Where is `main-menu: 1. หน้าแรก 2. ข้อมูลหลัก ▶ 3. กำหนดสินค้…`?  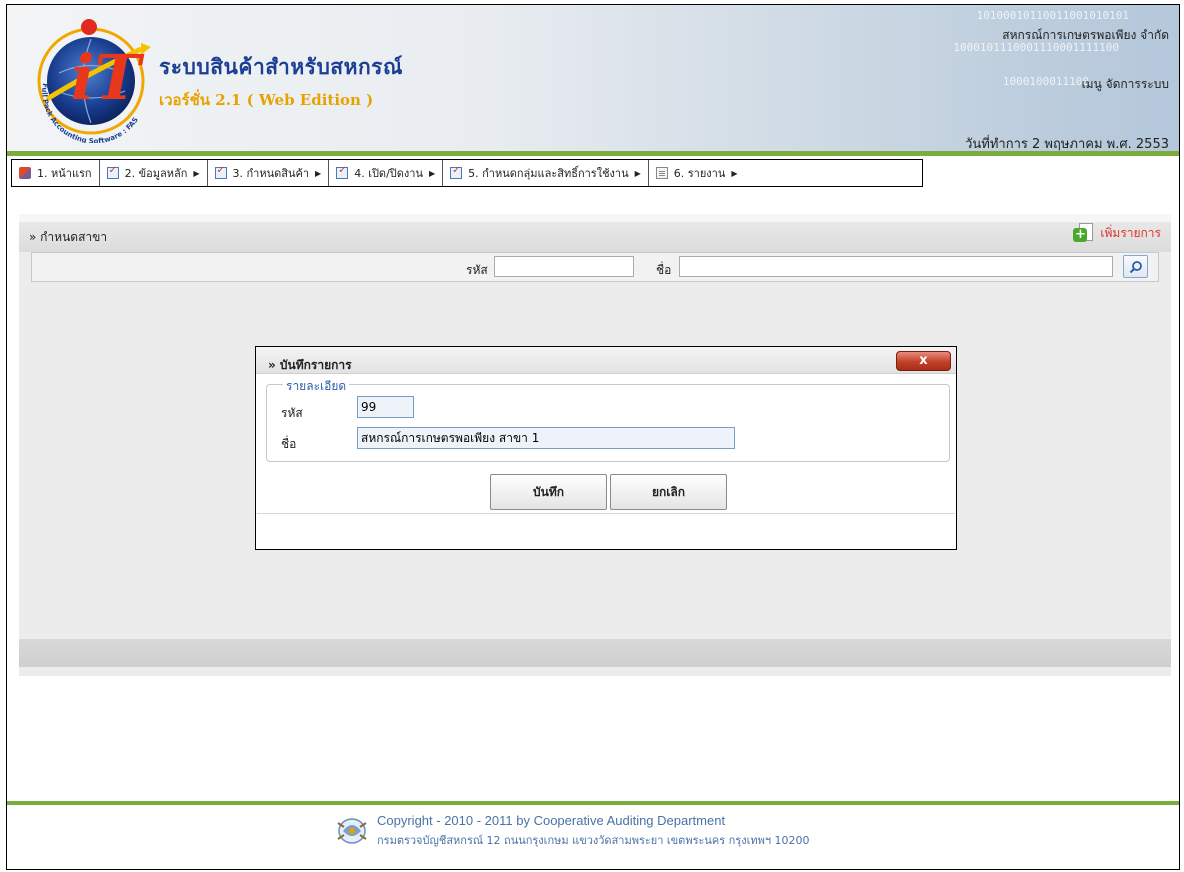
main-menu: 1. หน้าแรก 2. ข้อมูลหลัก ▶ 3. กำหนดสินค้… is located at coordinates (467, 173).